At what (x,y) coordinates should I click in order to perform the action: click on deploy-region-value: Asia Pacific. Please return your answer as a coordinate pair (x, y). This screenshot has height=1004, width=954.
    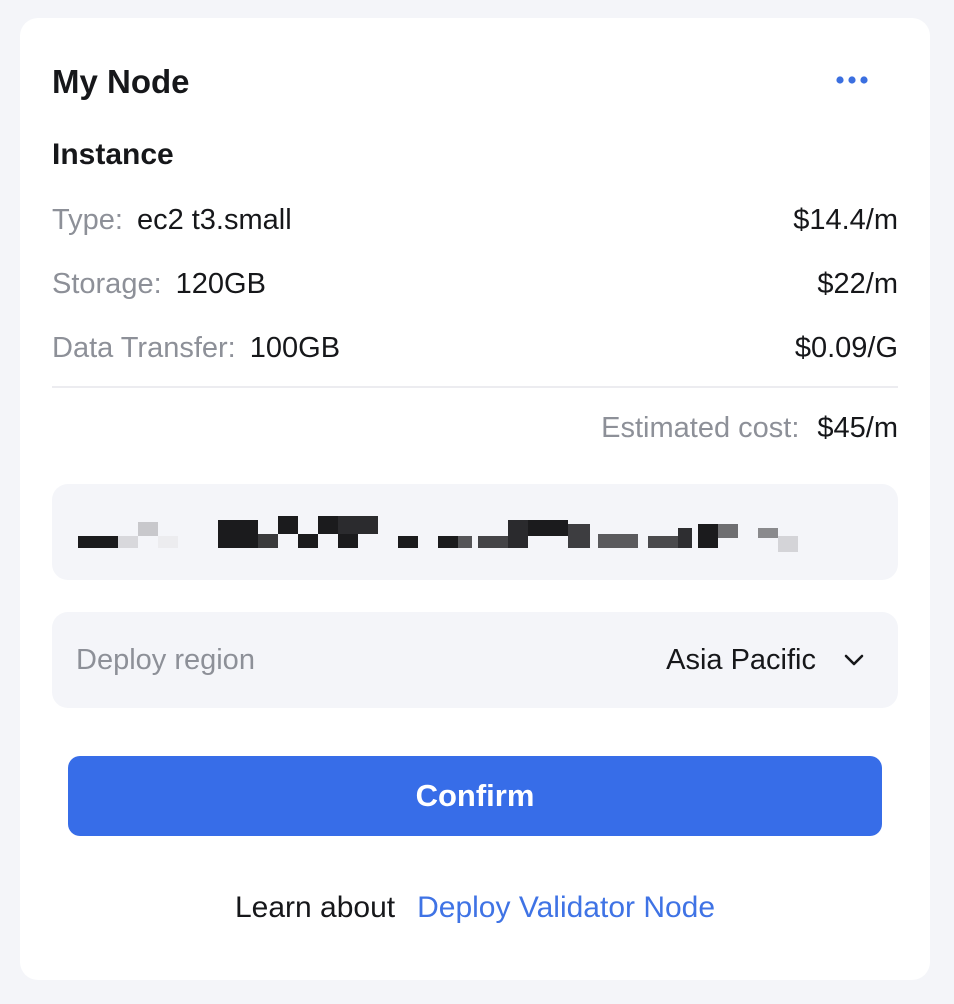
    Looking at the image, I should click on (741, 659).